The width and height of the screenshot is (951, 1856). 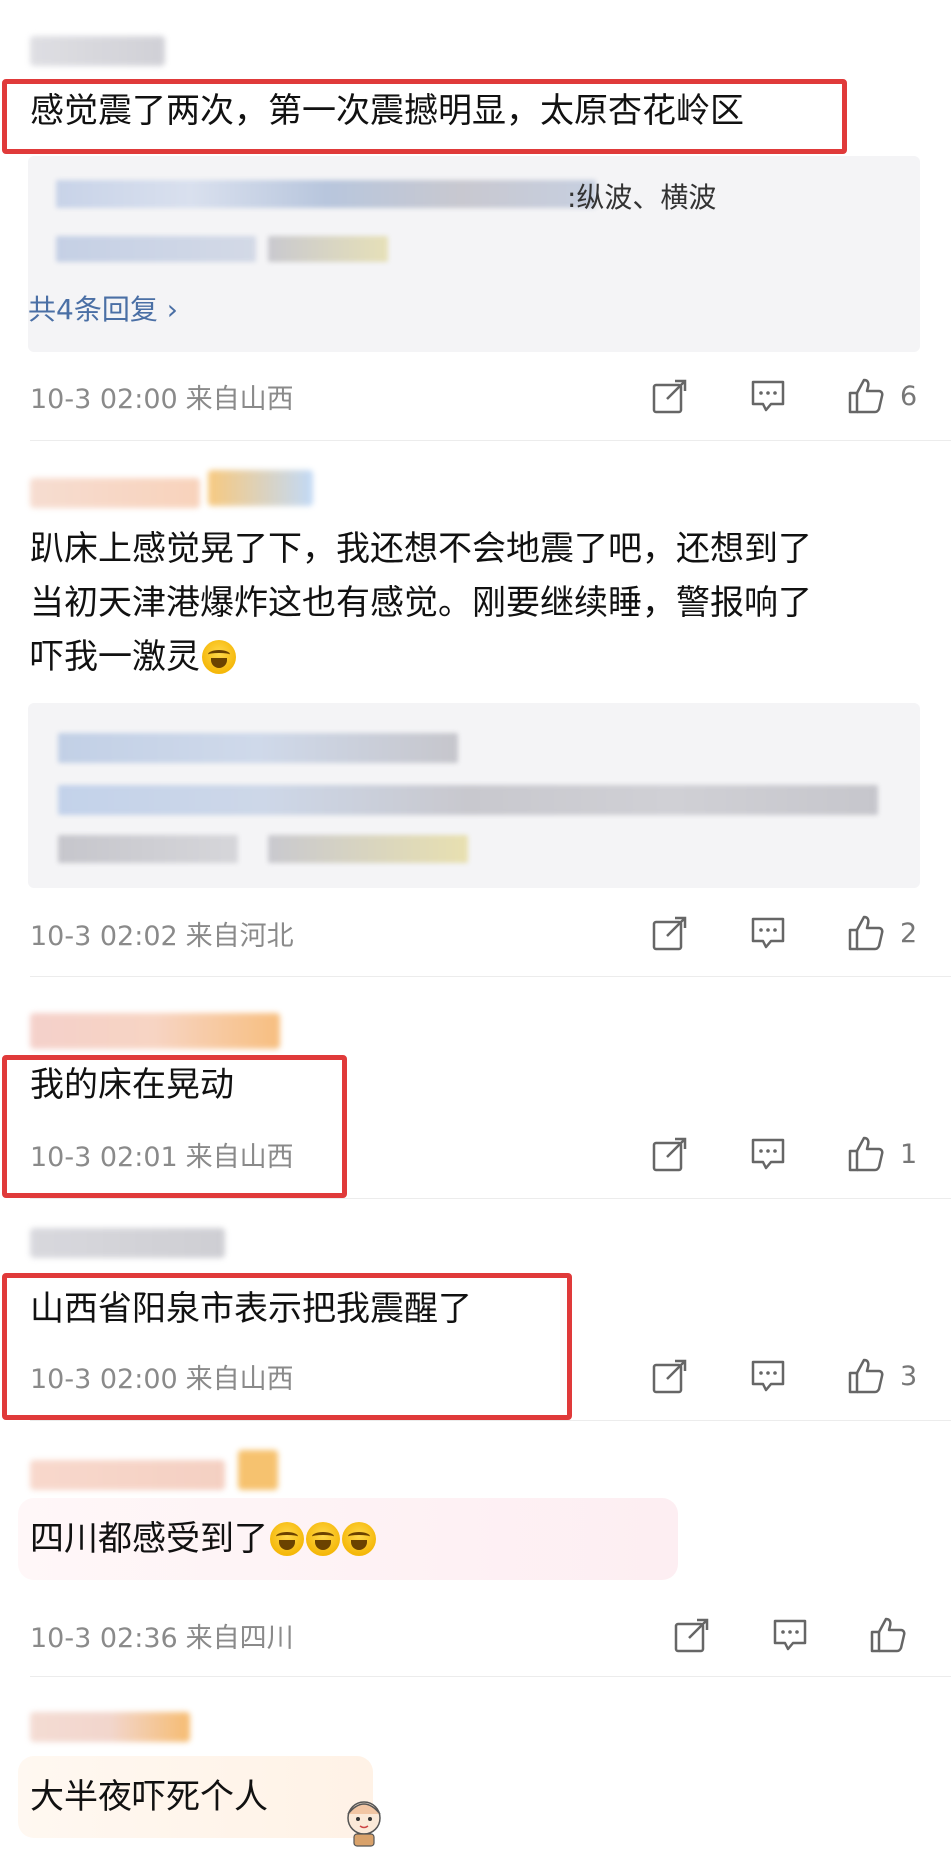 I want to click on like-button, so click(x=895, y=1635).